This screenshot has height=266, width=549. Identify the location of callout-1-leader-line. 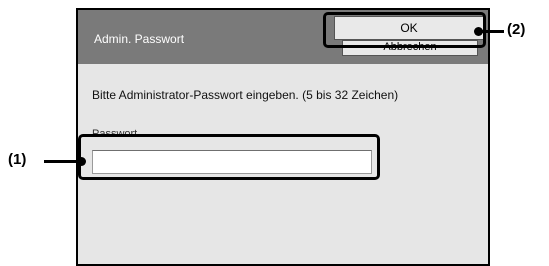
(62, 161).